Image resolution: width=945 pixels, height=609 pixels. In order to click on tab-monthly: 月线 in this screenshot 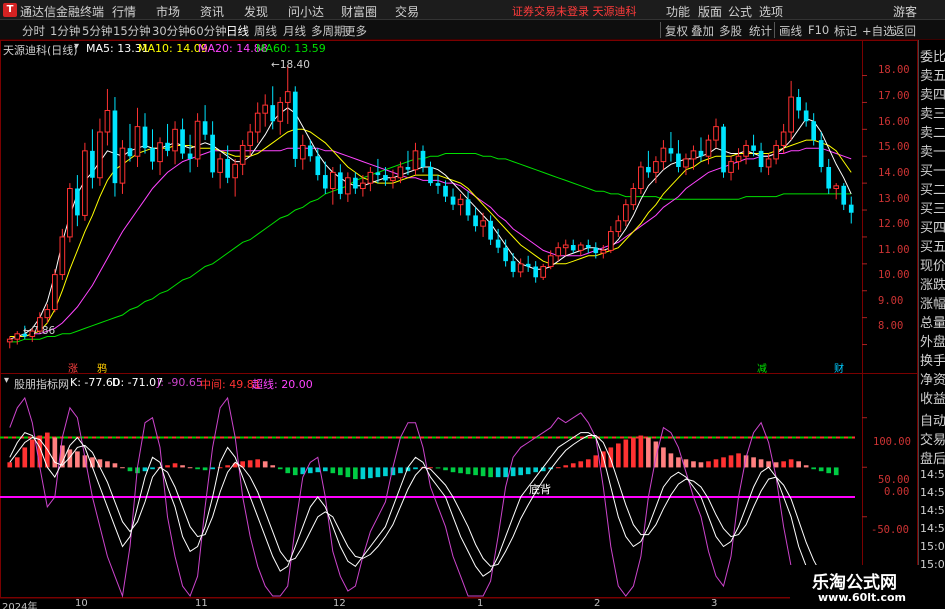, I will do `click(294, 31)`.